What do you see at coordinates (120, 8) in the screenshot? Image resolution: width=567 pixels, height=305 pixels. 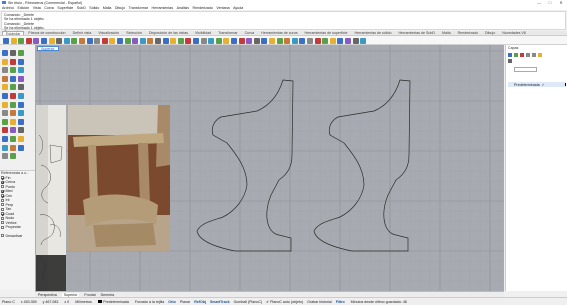 I see `menu-item: Dibujo` at bounding box center [120, 8].